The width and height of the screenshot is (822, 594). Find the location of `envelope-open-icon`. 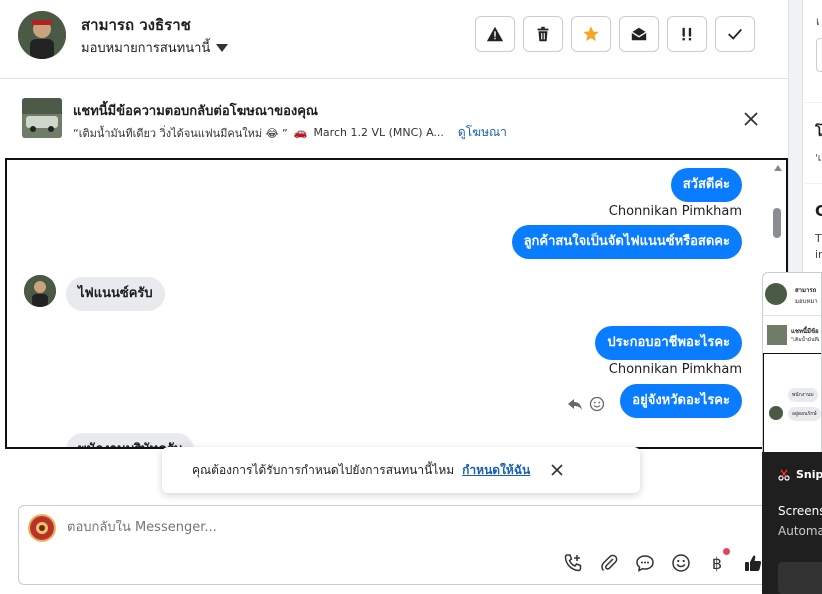

envelope-open-icon is located at coordinates (639, 34).